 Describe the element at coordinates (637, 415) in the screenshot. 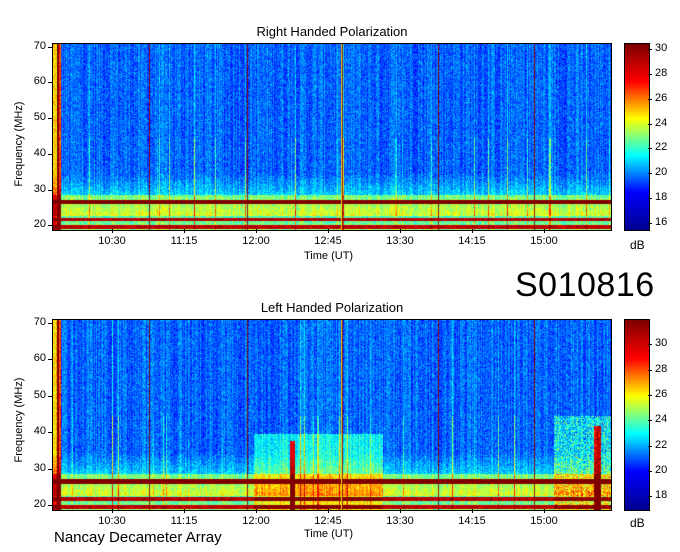

I see `bottom-colorbar` at that location.